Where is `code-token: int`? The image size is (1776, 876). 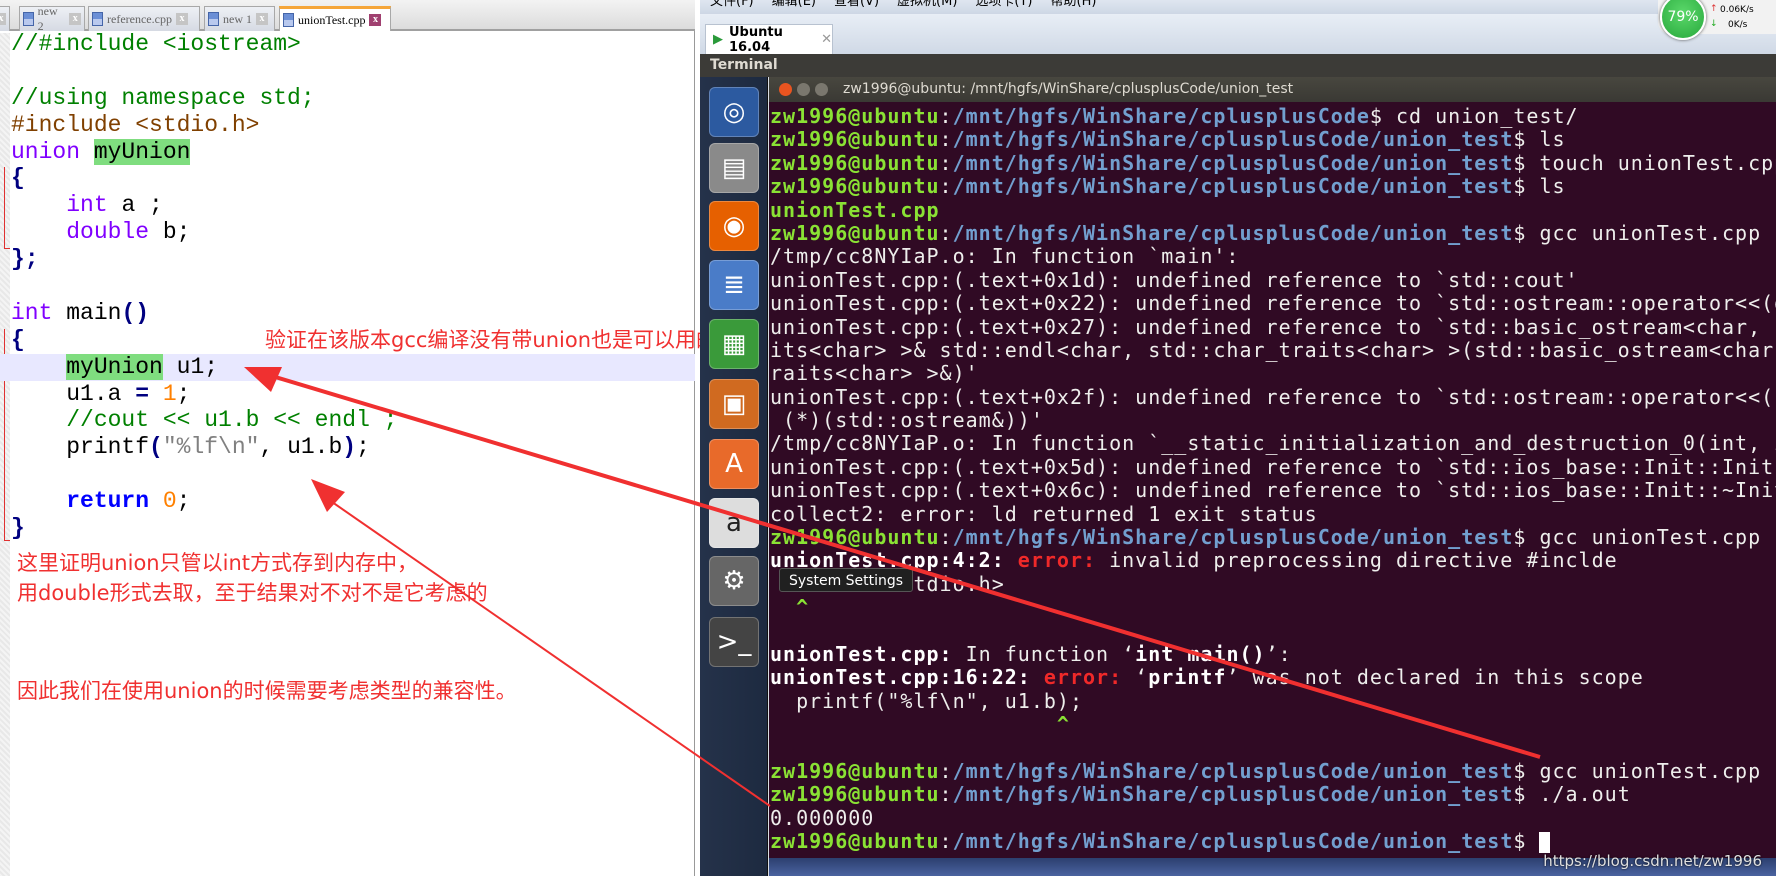
code-token: int is located at coordinates (87, 205).